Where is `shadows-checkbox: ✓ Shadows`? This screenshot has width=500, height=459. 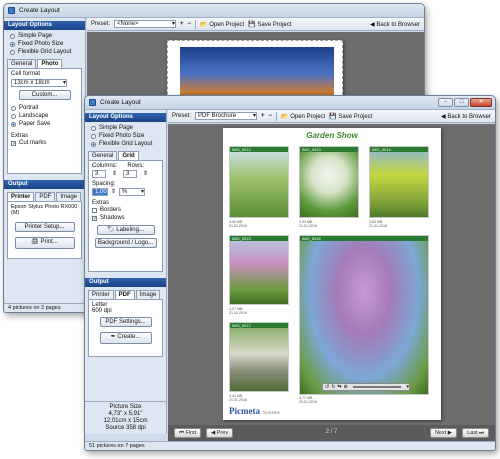
shadows-checkbox: ✓ Shadows is located at coordinates (125, 218).